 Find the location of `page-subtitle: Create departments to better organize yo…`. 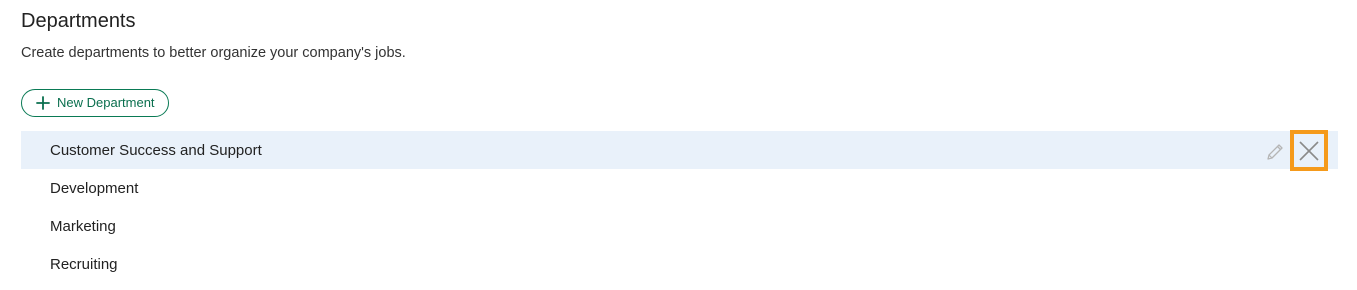

page-subtitle: Create departments to better organize yo… is located at coordinates (213, 53).